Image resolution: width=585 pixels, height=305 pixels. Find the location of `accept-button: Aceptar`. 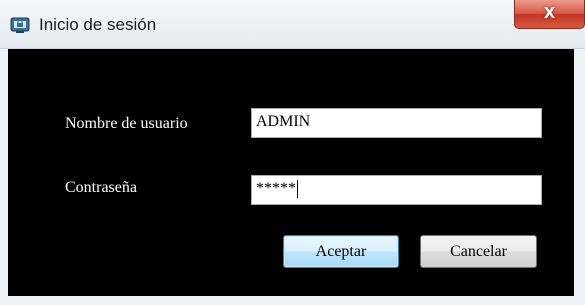

accept-button: Aceptar is located at coordinates (341, 251).